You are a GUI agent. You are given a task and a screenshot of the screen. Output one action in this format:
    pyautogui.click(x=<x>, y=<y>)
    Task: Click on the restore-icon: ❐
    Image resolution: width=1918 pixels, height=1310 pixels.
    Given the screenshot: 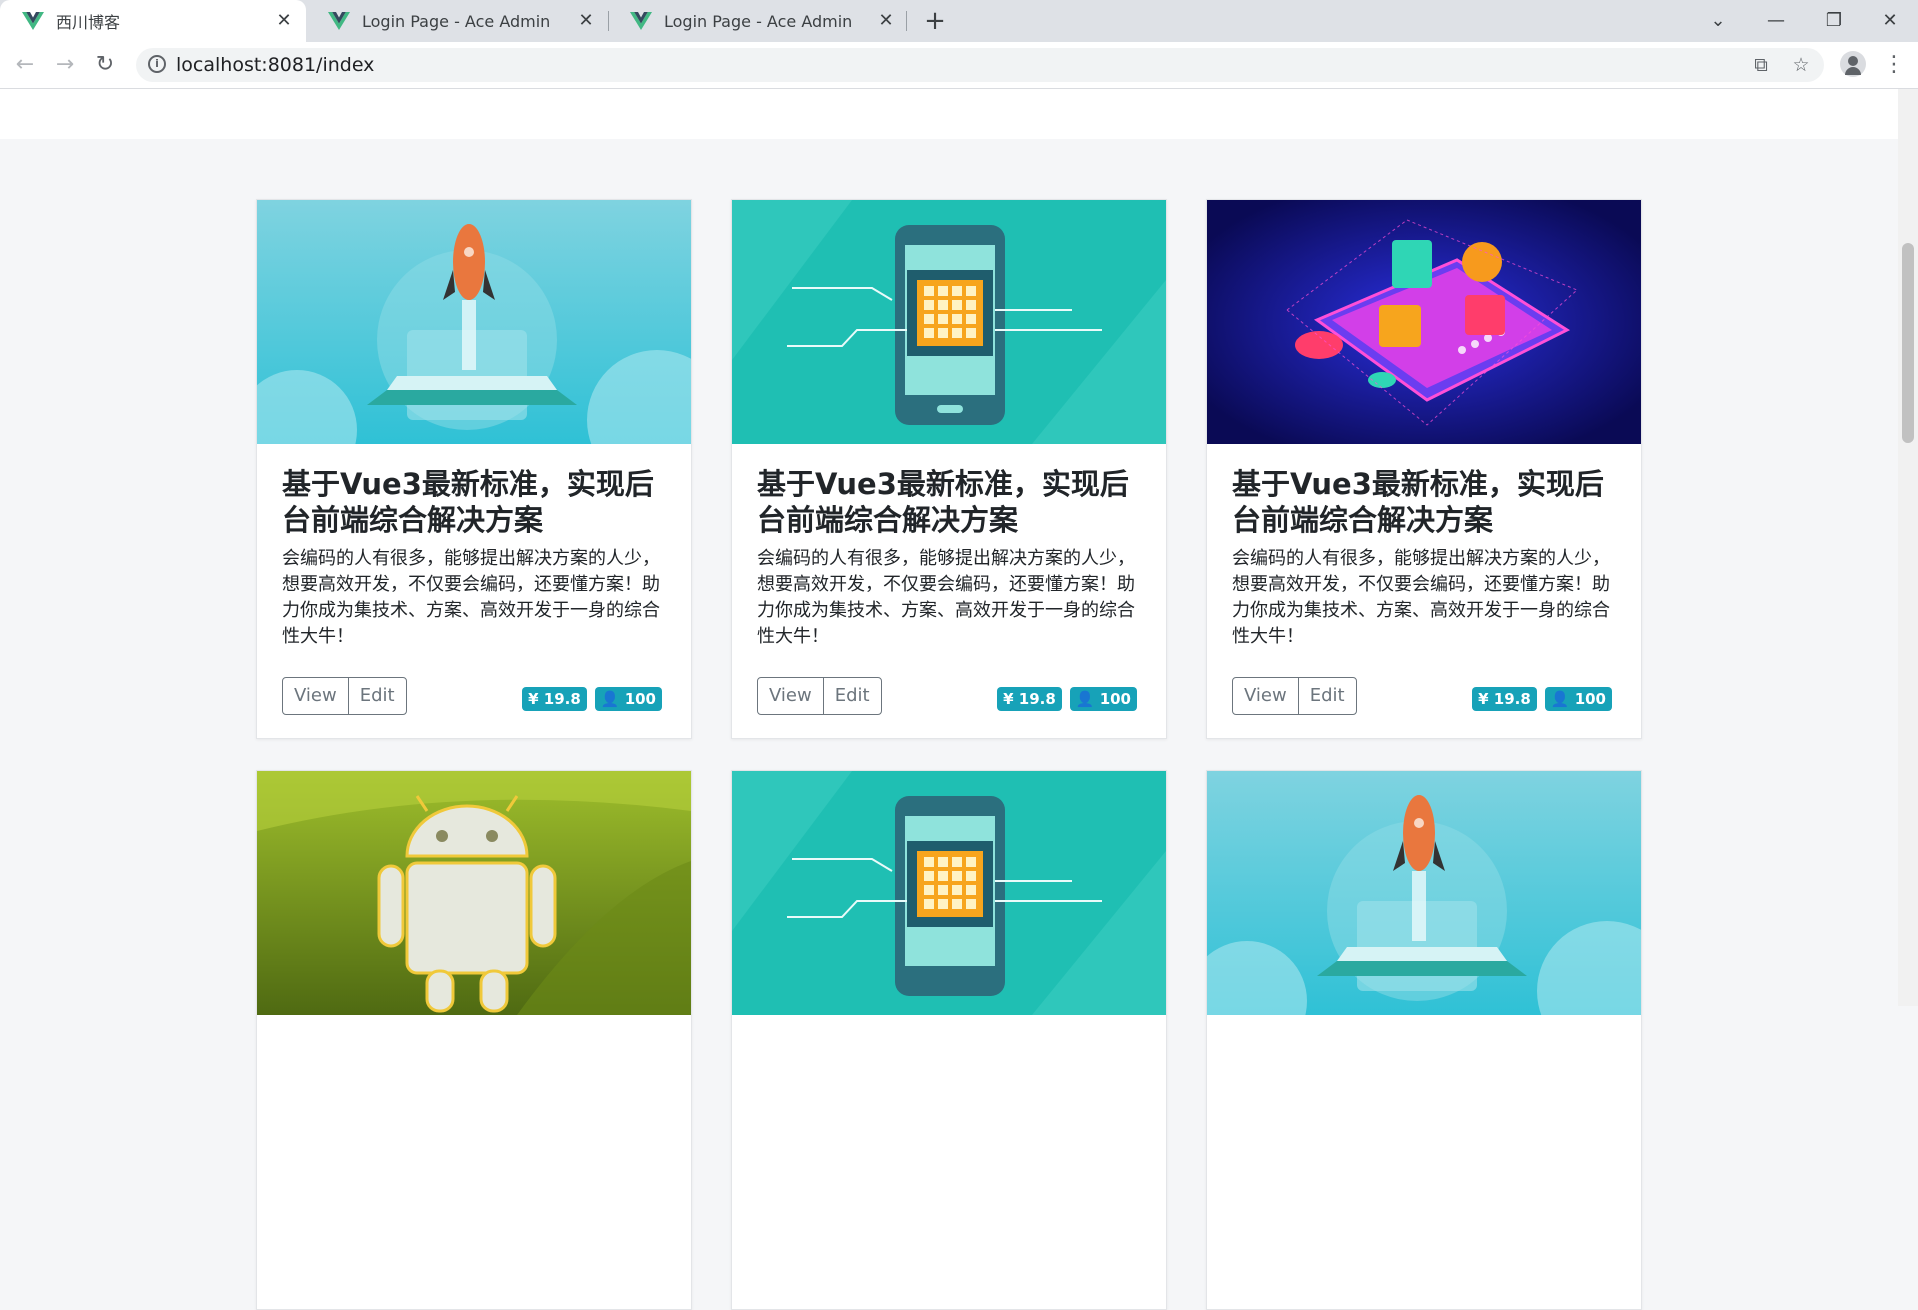 What is the action you would take?
    pyautogui.click(x=1834, y=21)
    